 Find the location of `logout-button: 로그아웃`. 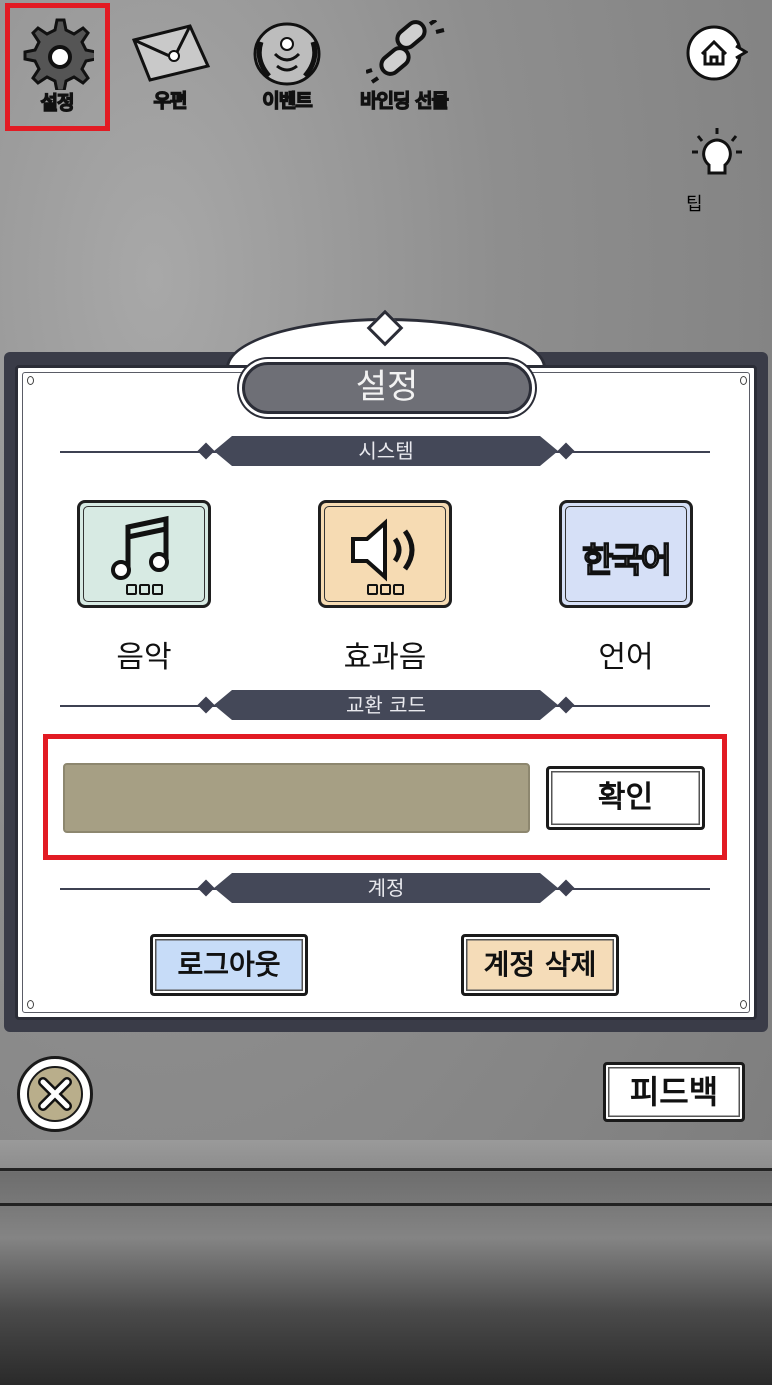

logout-button: 로그아웃 is located at coordinates (229, 965).